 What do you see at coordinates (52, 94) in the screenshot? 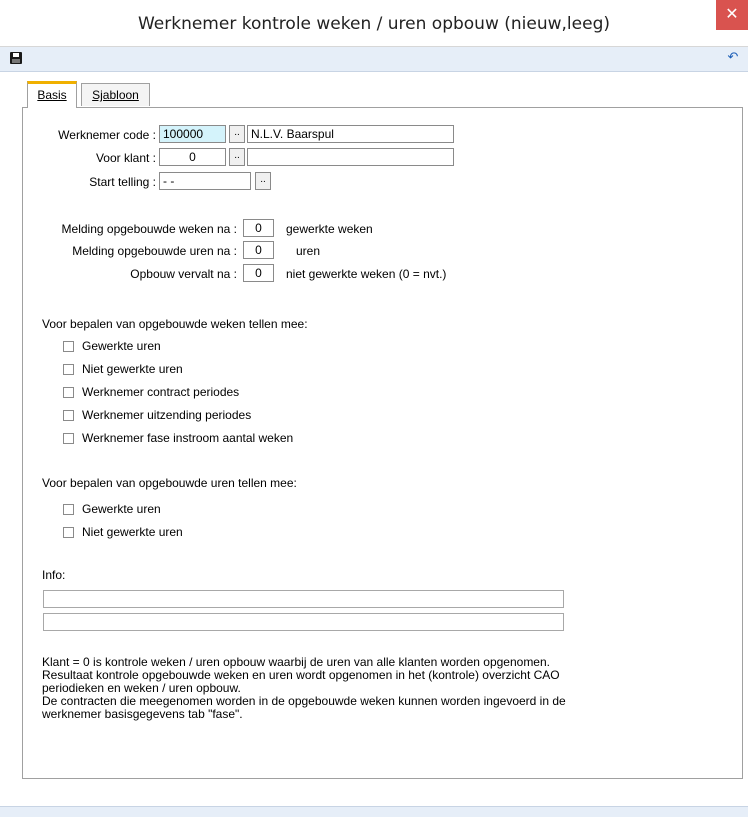
I see `tab-basis: Basis` at bounding box center [52, 94].